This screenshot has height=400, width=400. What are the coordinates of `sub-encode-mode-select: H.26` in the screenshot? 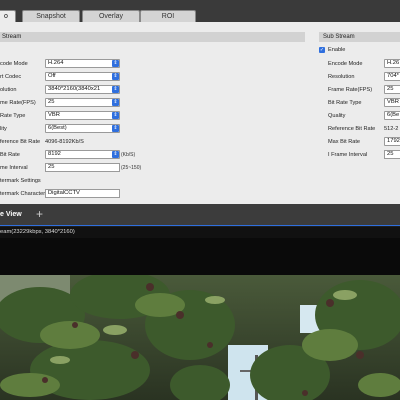 It's located at (392, 63).